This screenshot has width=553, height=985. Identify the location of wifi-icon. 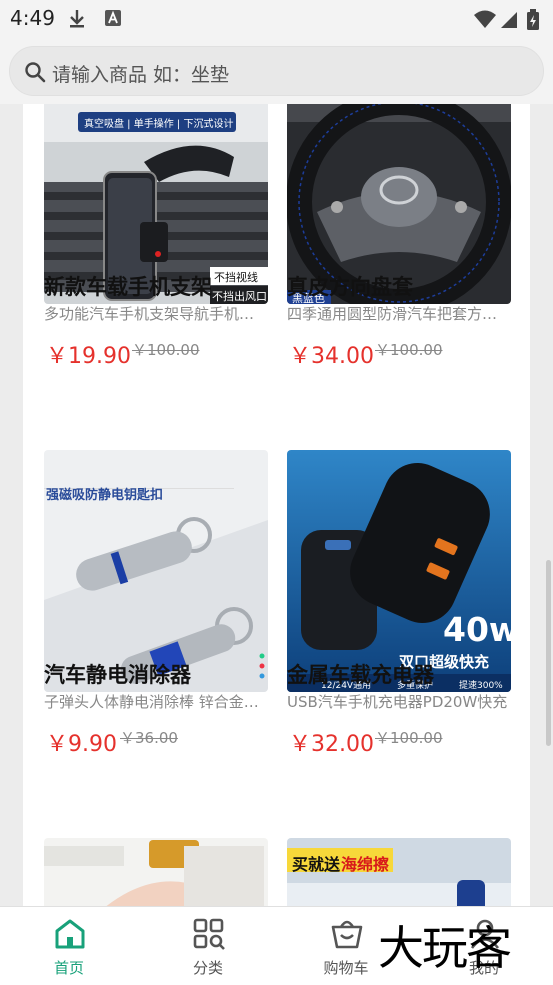
(485, 21).